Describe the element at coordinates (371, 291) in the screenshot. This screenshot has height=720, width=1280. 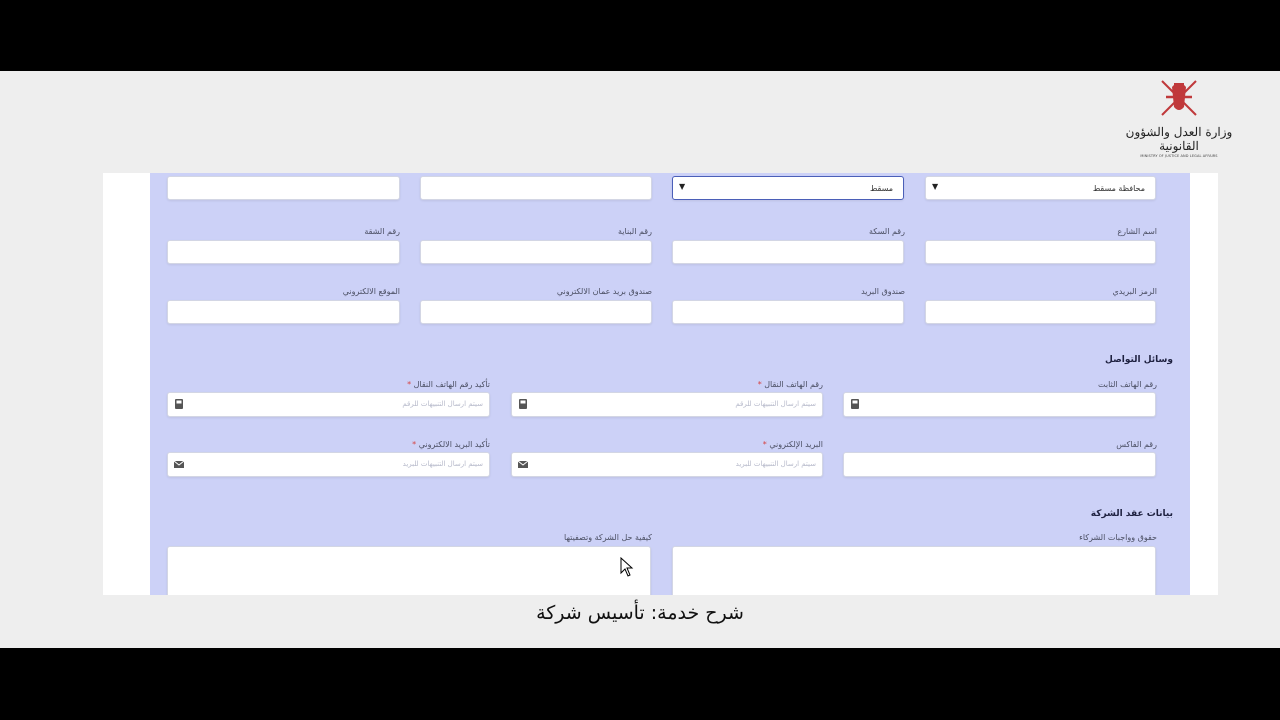
I see `website-label: الموقع الالكتروني` at that location.